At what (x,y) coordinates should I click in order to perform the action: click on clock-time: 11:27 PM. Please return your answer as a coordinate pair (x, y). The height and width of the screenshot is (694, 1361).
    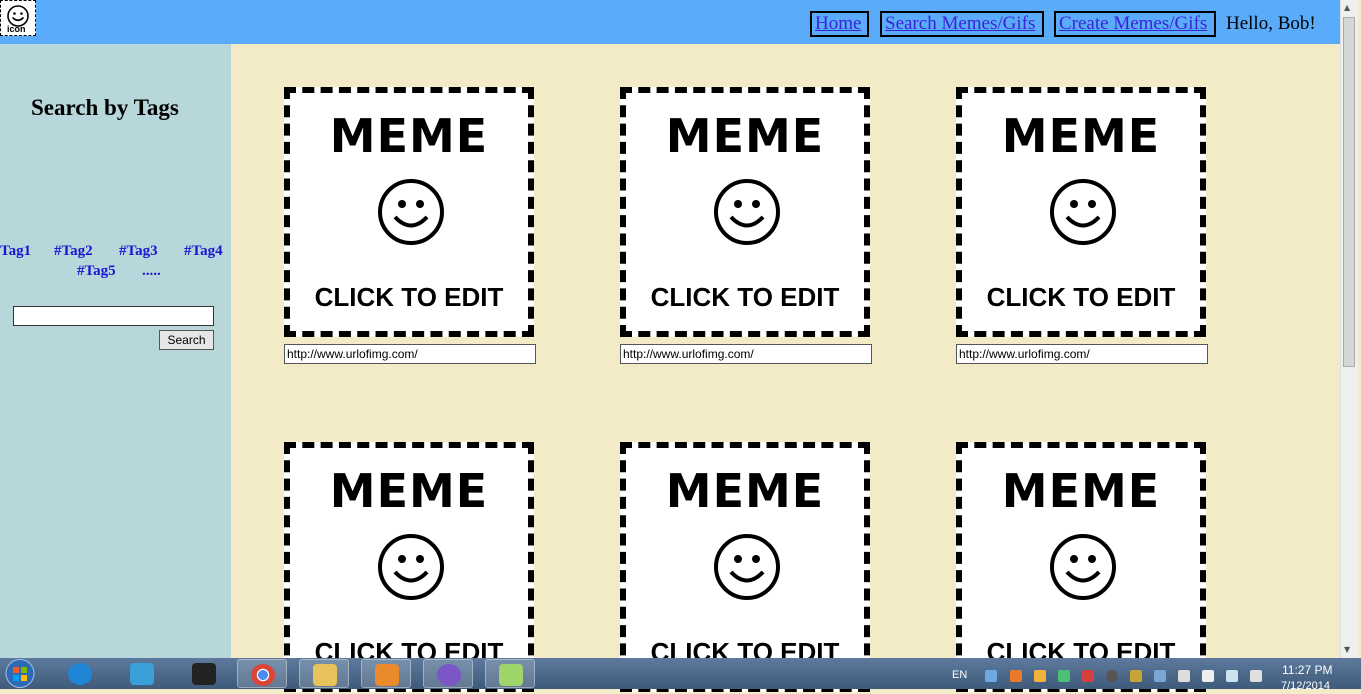
    Looking at the image, I should click on (1307, 670).